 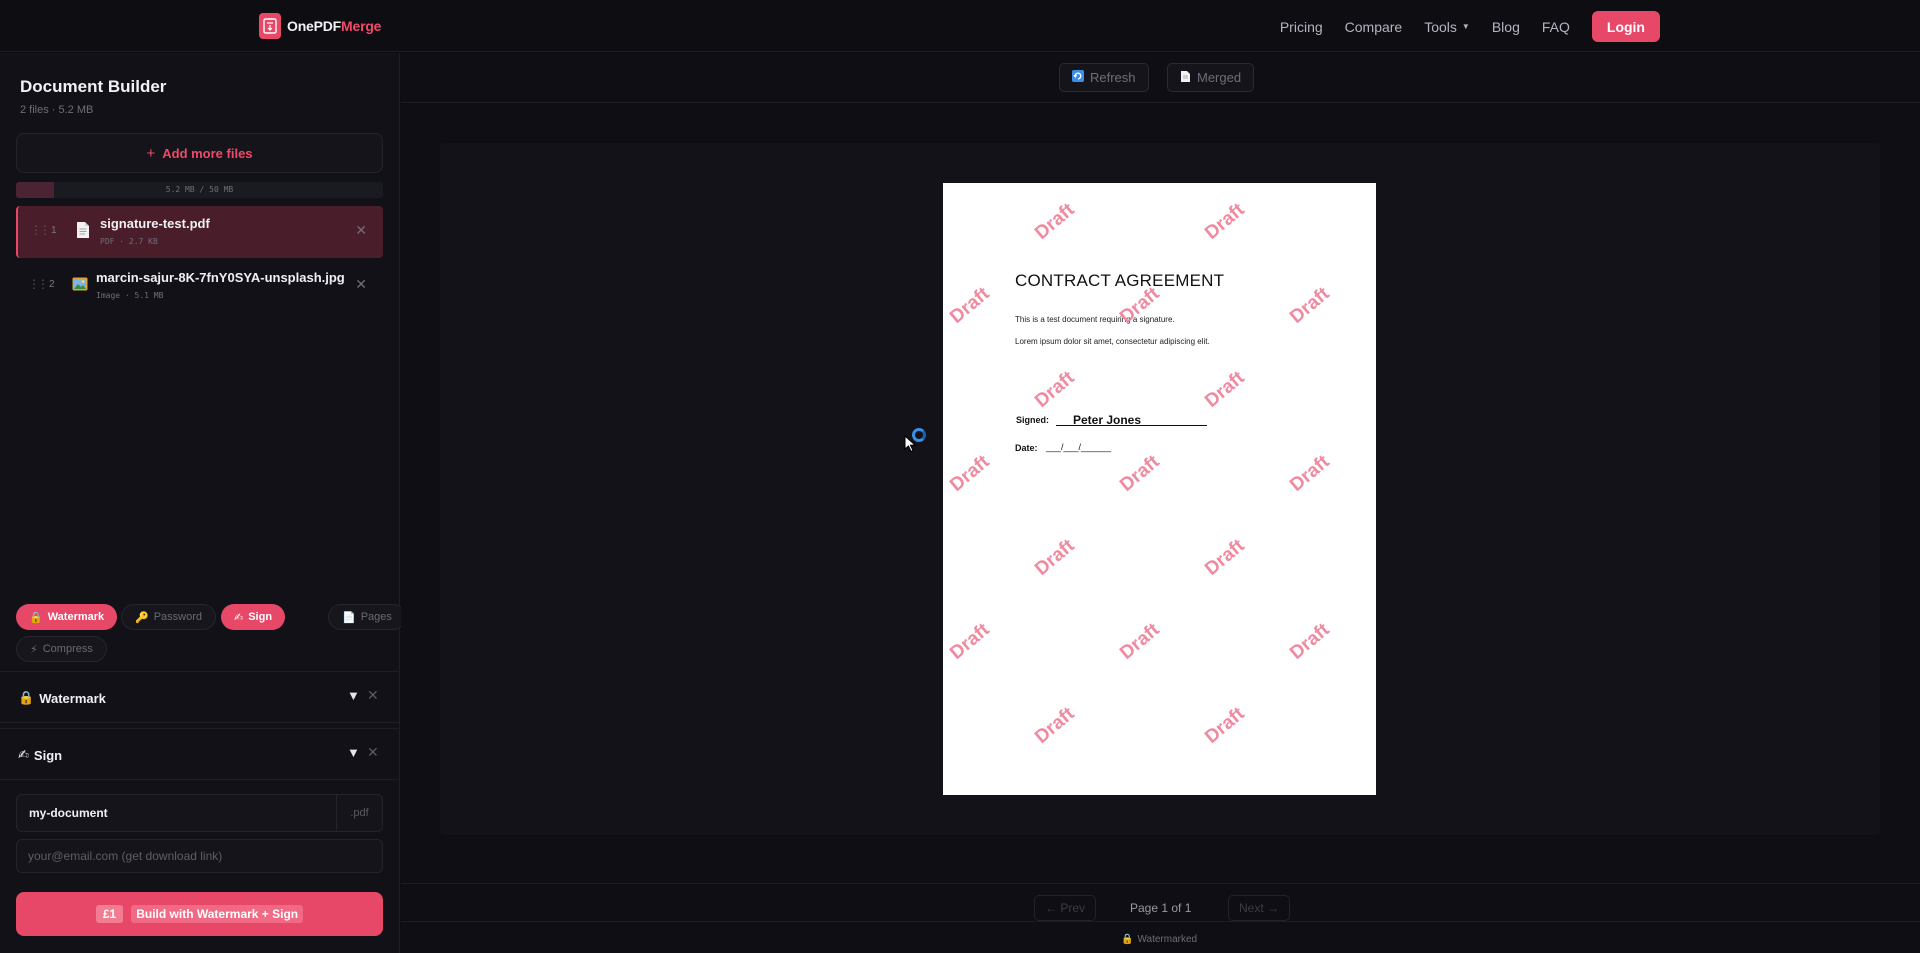 I want to click on tool-pill-sign: ✍ Sign, so click(x=253, y=617).